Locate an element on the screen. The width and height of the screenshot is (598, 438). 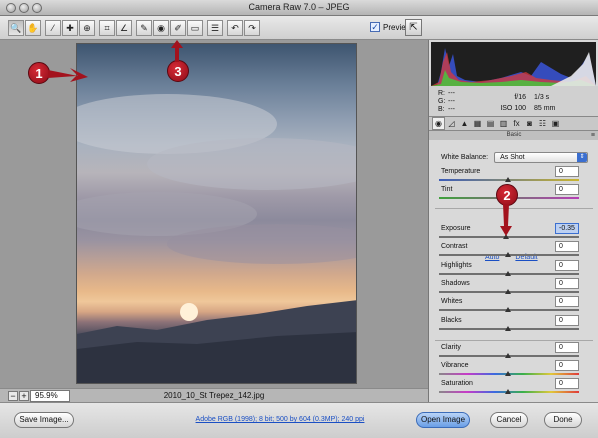
slider-label-clarity: Clarity is located at coordinates (451, 347).